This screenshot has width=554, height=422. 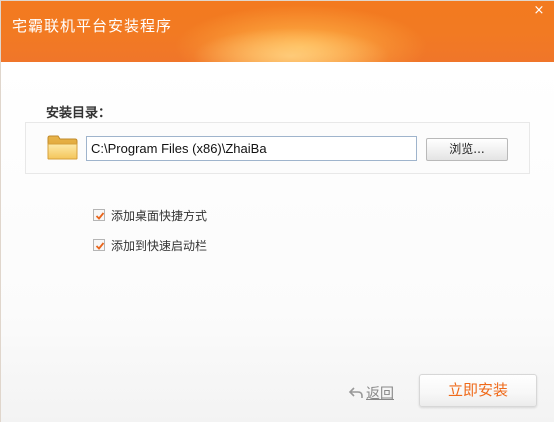 I want to click on close-icon: ×, so click(x=539, y=10).